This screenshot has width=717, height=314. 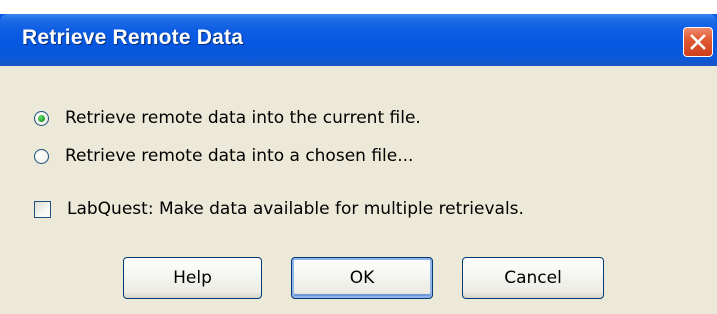 I want to click on cancel-button: Cancel, so click(x=533, y=278).